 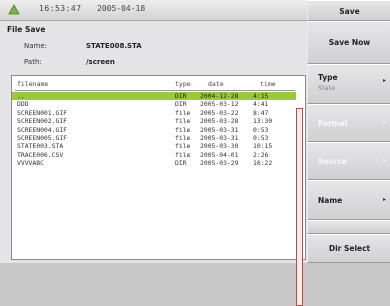 I want to click on type-arrow-icon: ▸, so click(x=384, y=80).